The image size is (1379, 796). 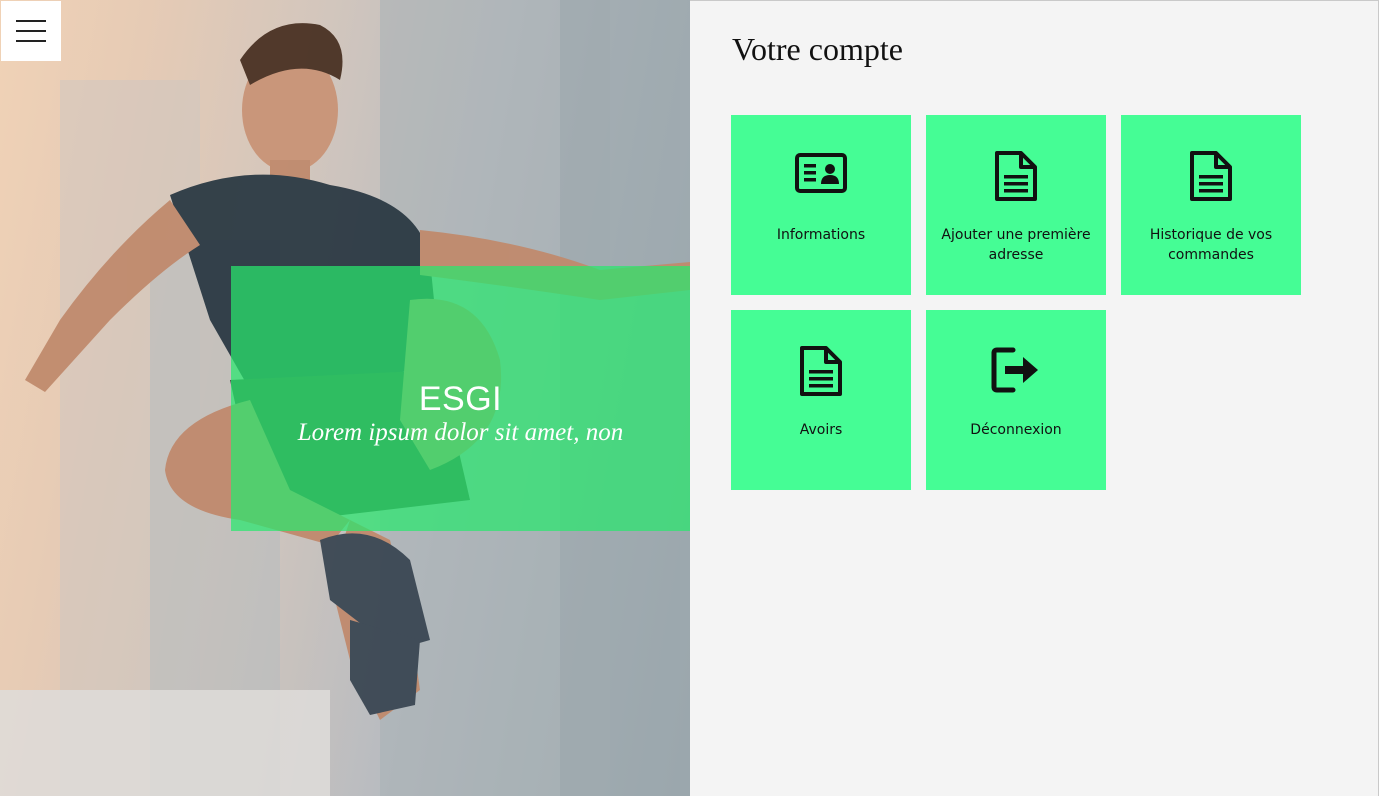 What do you see at coordinates (821, 235) in the screenshot?
I see `tile-label: Informations` at bounding box center [821, 235].